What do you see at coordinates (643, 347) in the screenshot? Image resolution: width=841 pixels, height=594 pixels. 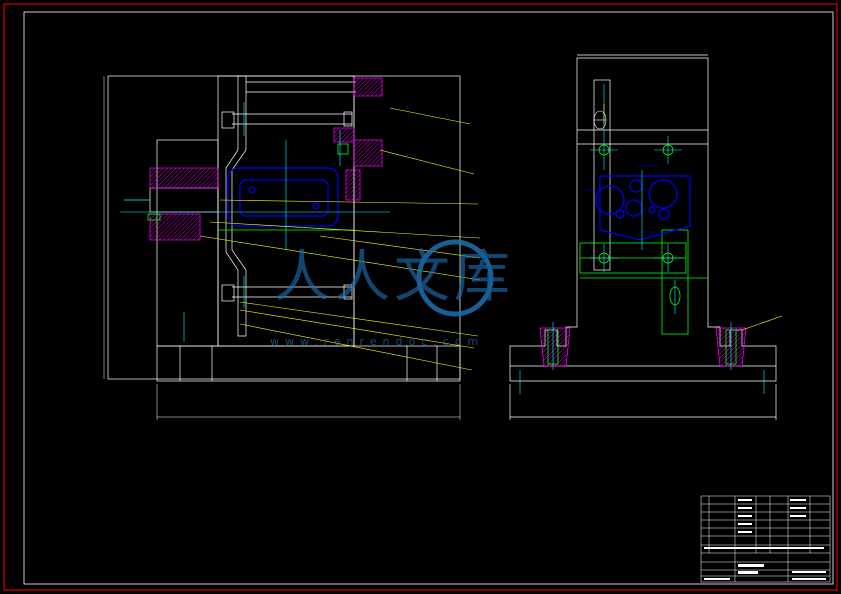 I see `side-hatched-parts` at bounding box center [643, 347].